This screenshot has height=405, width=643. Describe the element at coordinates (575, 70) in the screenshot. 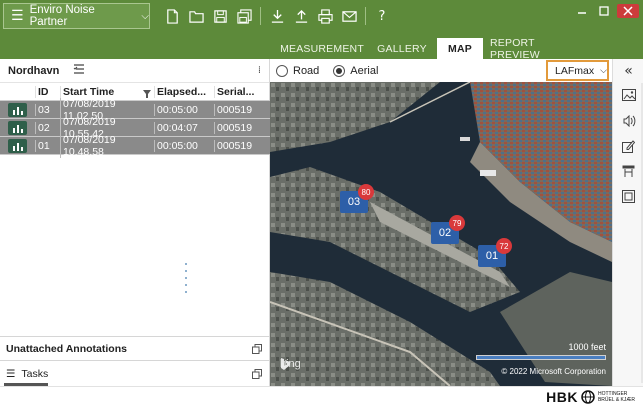

I see `metric-value: LAFmax` at that location.